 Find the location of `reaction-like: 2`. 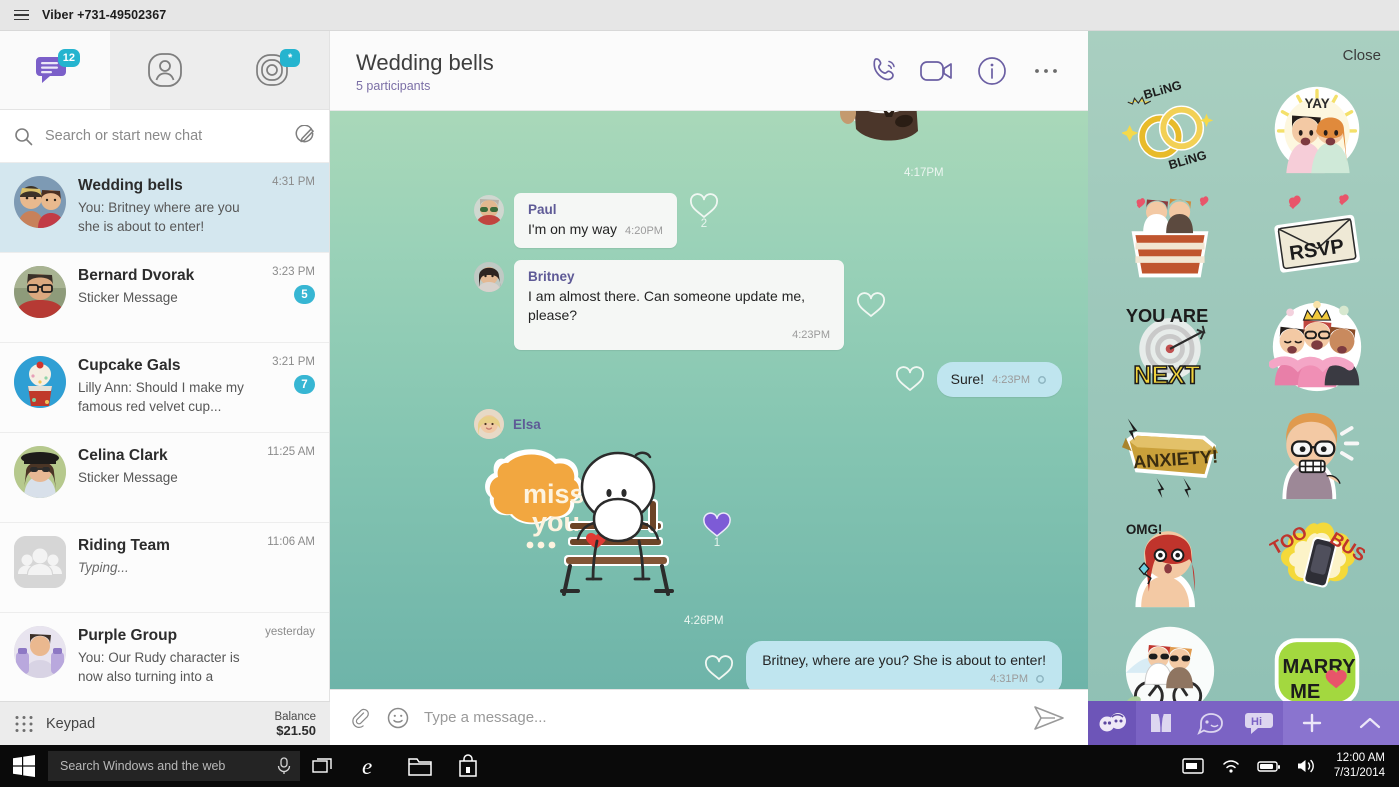

reaction-like: 2 is located at coordinates (704, 211).